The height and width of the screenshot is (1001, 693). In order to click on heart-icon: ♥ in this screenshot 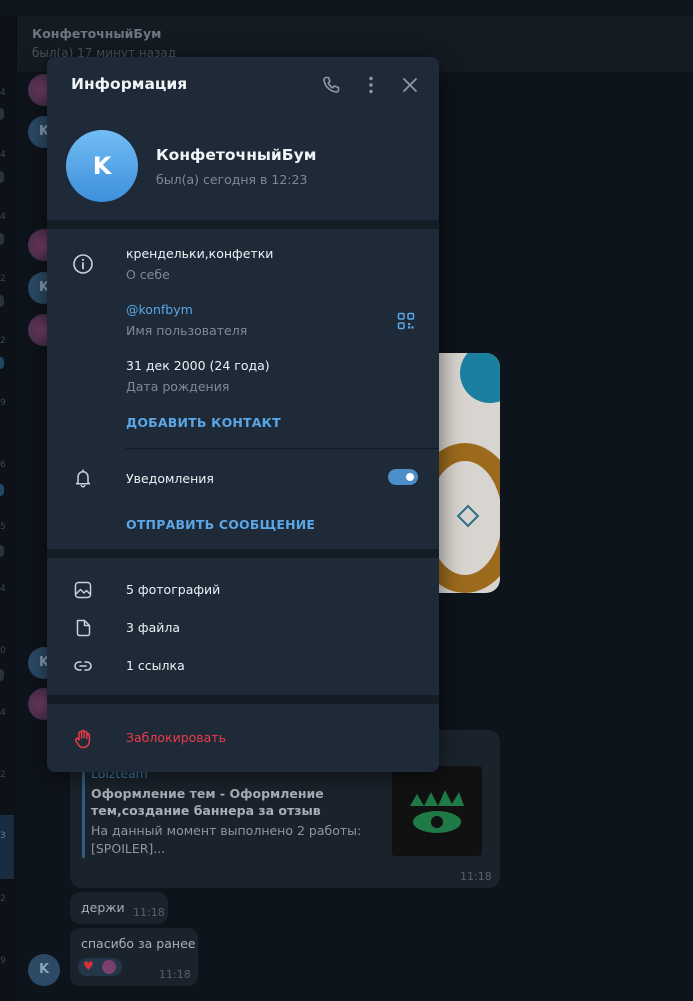, I will do `click(88, 966)`.